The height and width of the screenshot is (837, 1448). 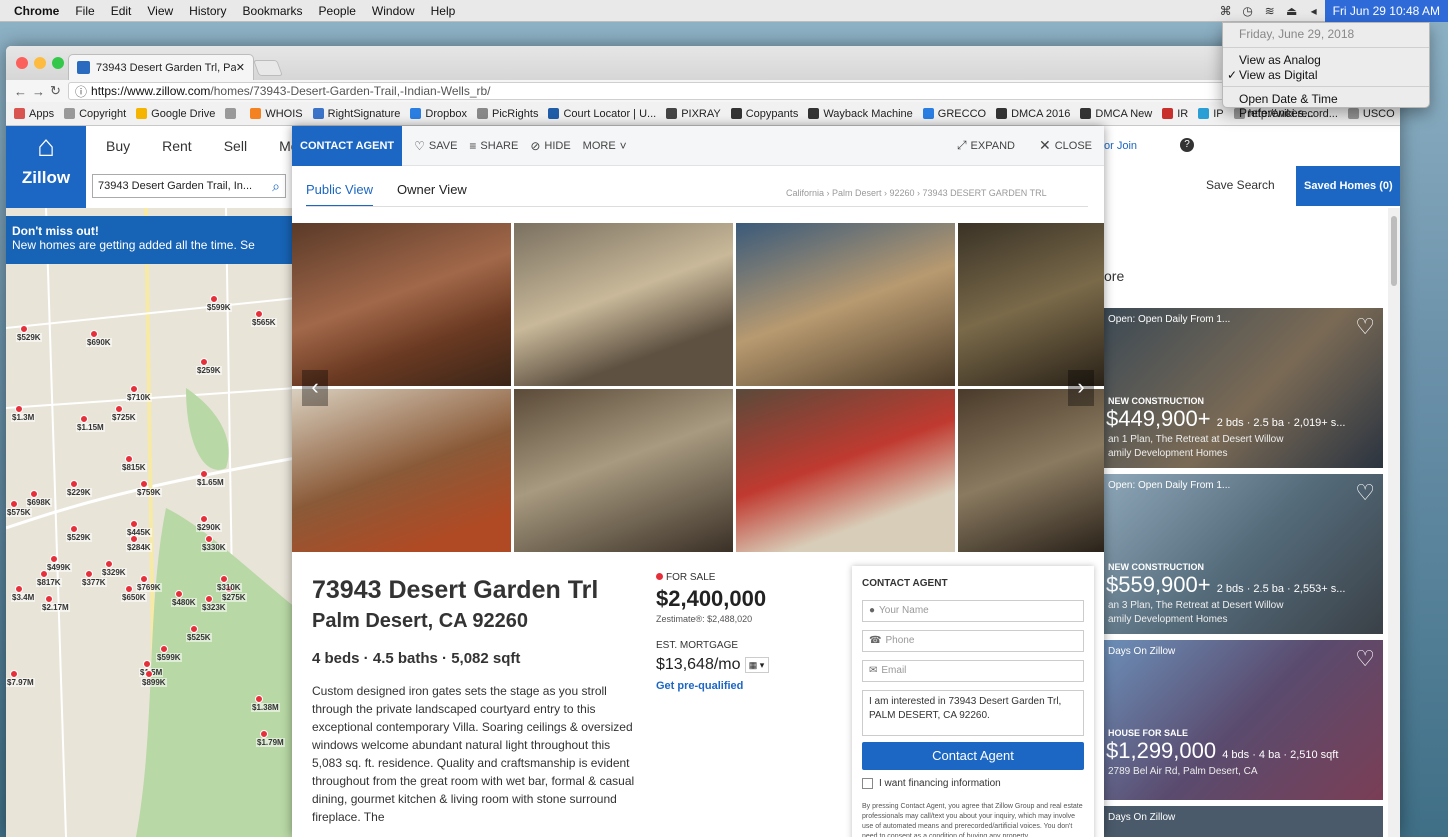 I want to click on map-price-label: $275K, so click(x=234, y=597).